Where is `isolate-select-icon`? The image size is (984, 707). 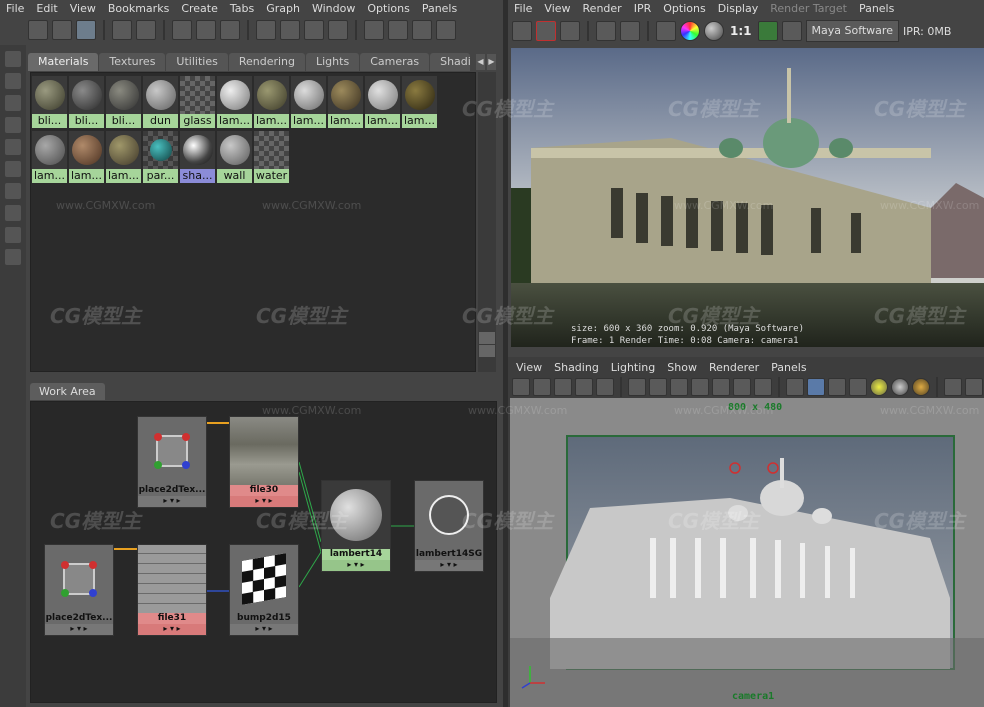 isolate-select-icon is located at coordinates (953, 387).